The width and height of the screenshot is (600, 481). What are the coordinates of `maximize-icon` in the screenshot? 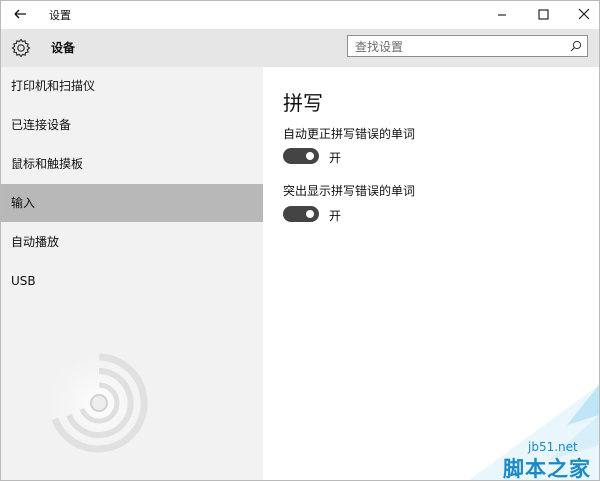 It's located at (543, 14).